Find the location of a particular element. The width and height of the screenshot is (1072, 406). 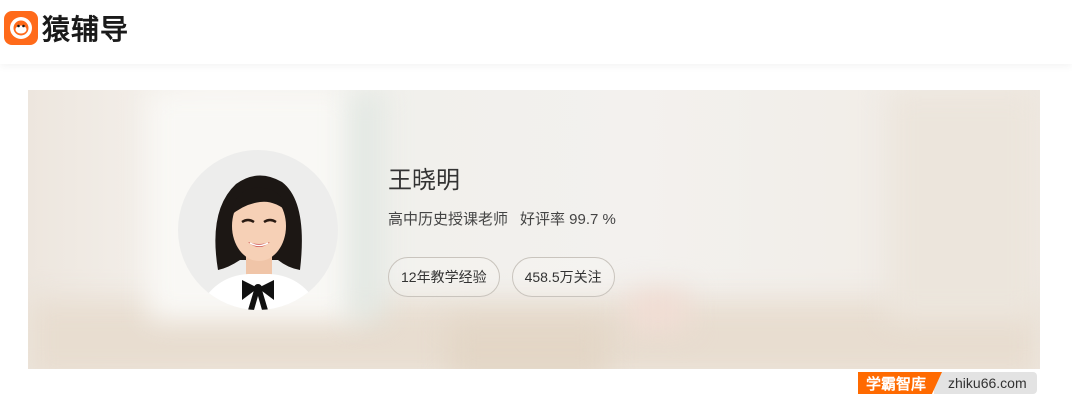

followers-tag: 458.5万关注 is located at coordinates (563, 277).